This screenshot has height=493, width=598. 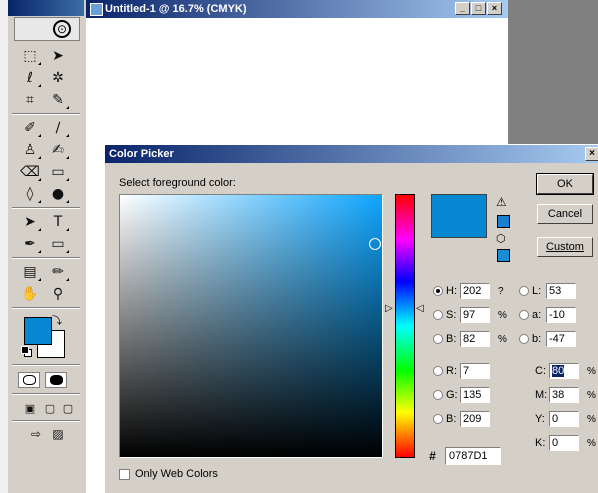 I want to click on cyan-row: C: 80 %, so click(x=565, y=371).